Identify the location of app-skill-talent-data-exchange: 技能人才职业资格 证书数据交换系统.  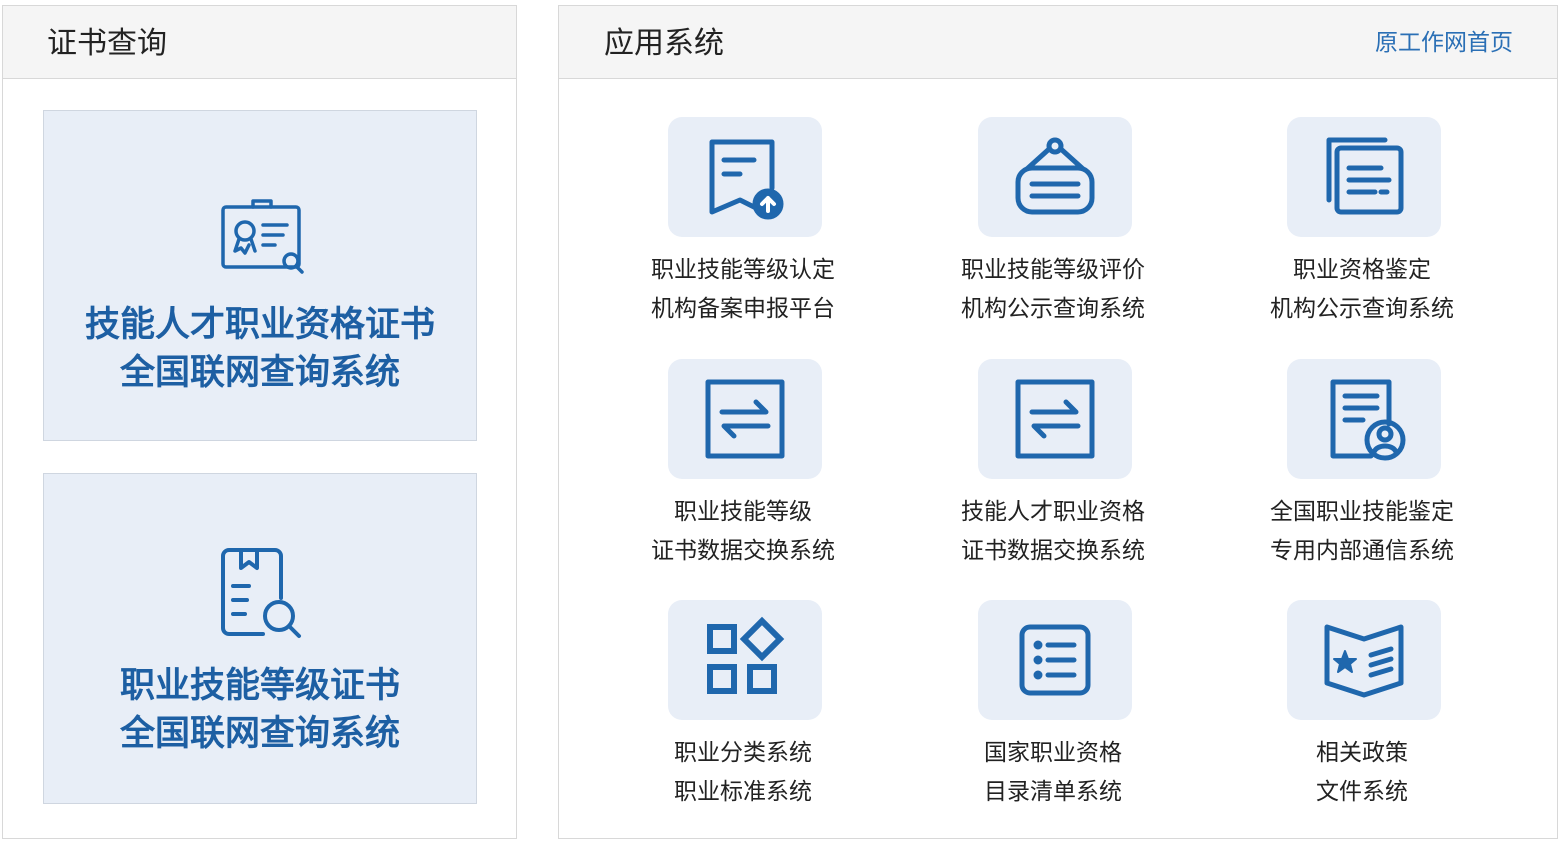
(1053, 474).